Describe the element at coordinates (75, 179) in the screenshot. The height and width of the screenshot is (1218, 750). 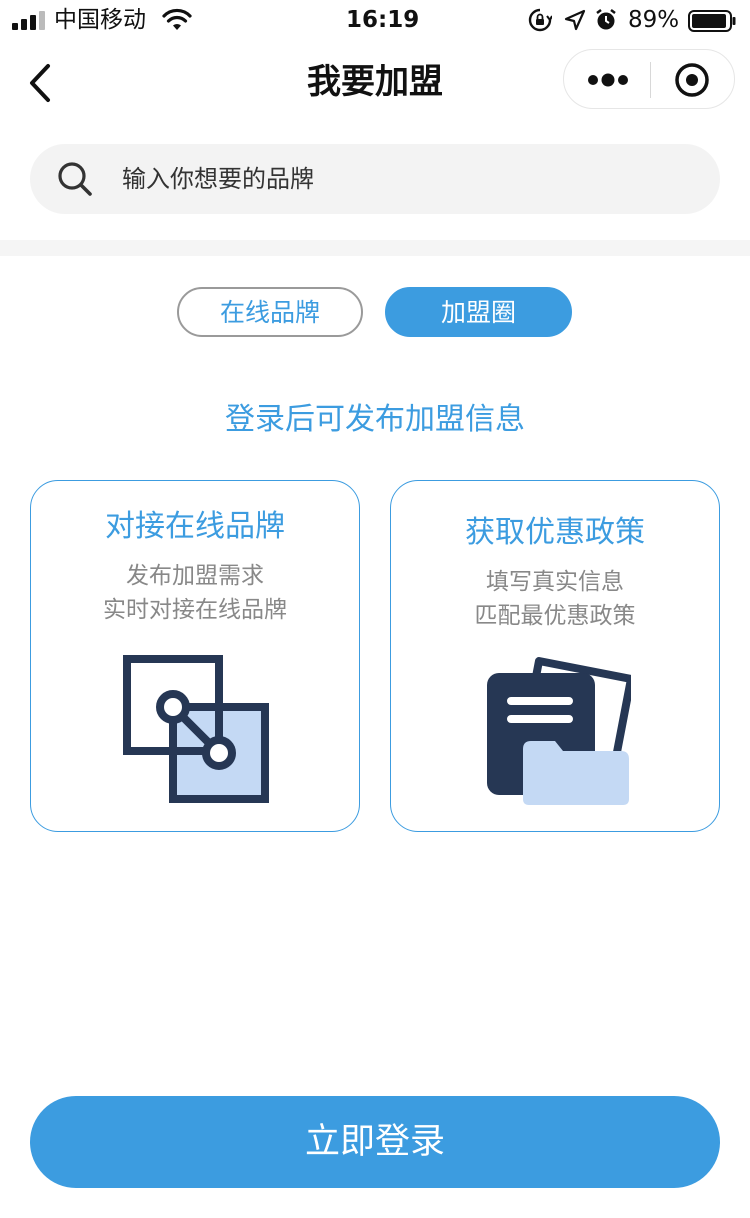
I see `search-icon` at that location.